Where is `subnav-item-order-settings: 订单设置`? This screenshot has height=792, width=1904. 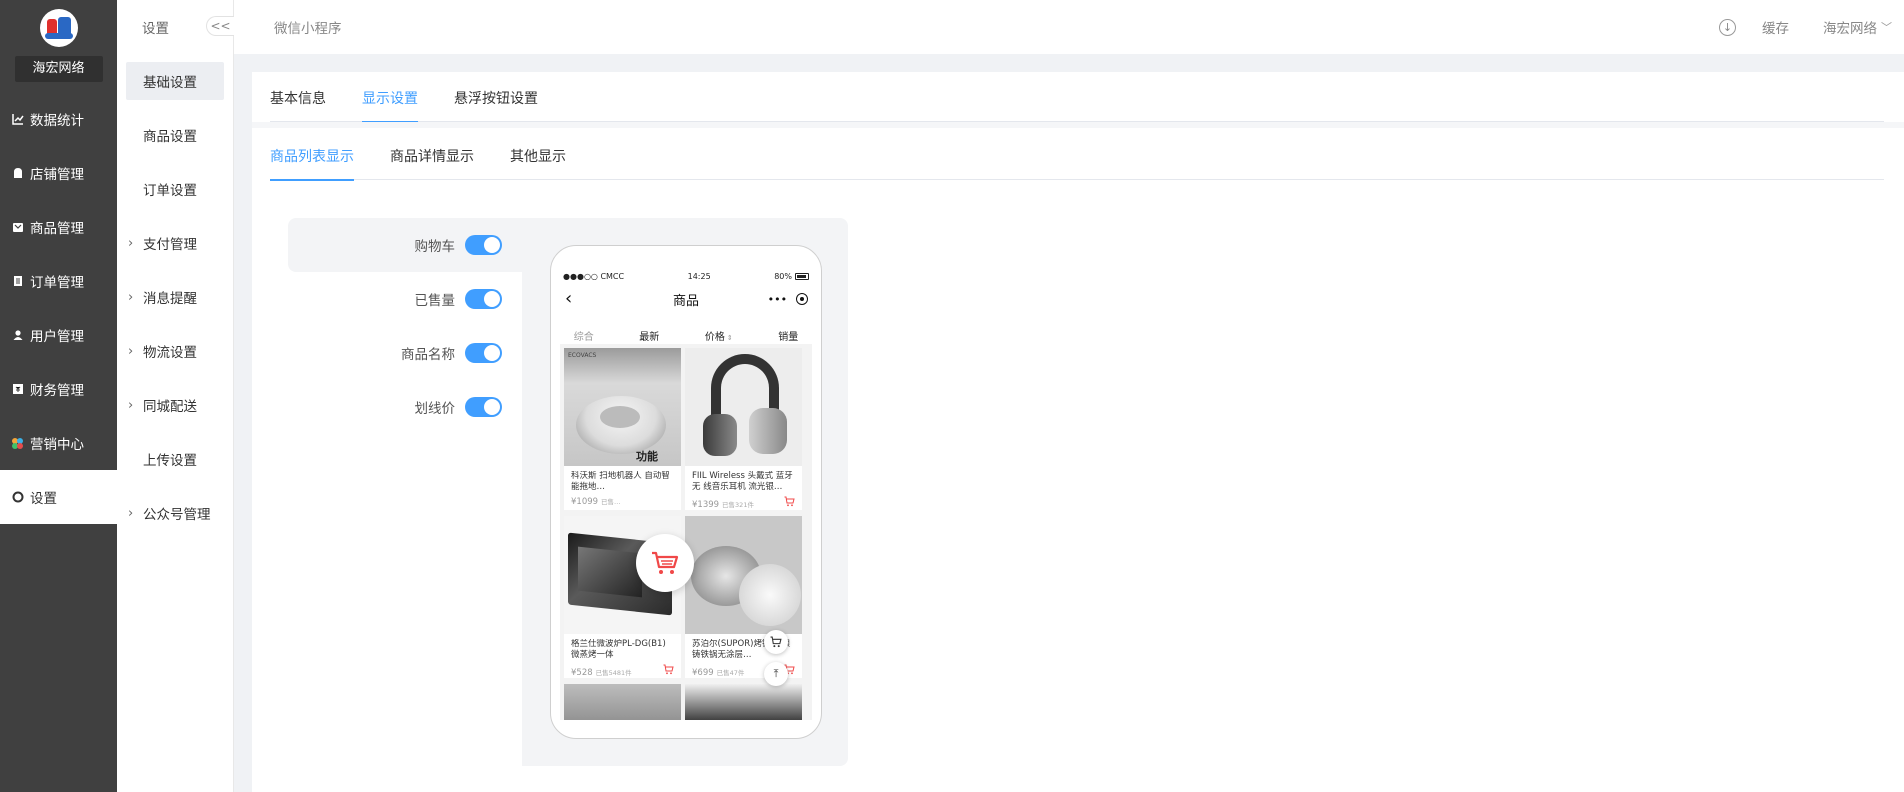
subnav-item-order-settings: 订单设置 is located at coordinates (175, 189).